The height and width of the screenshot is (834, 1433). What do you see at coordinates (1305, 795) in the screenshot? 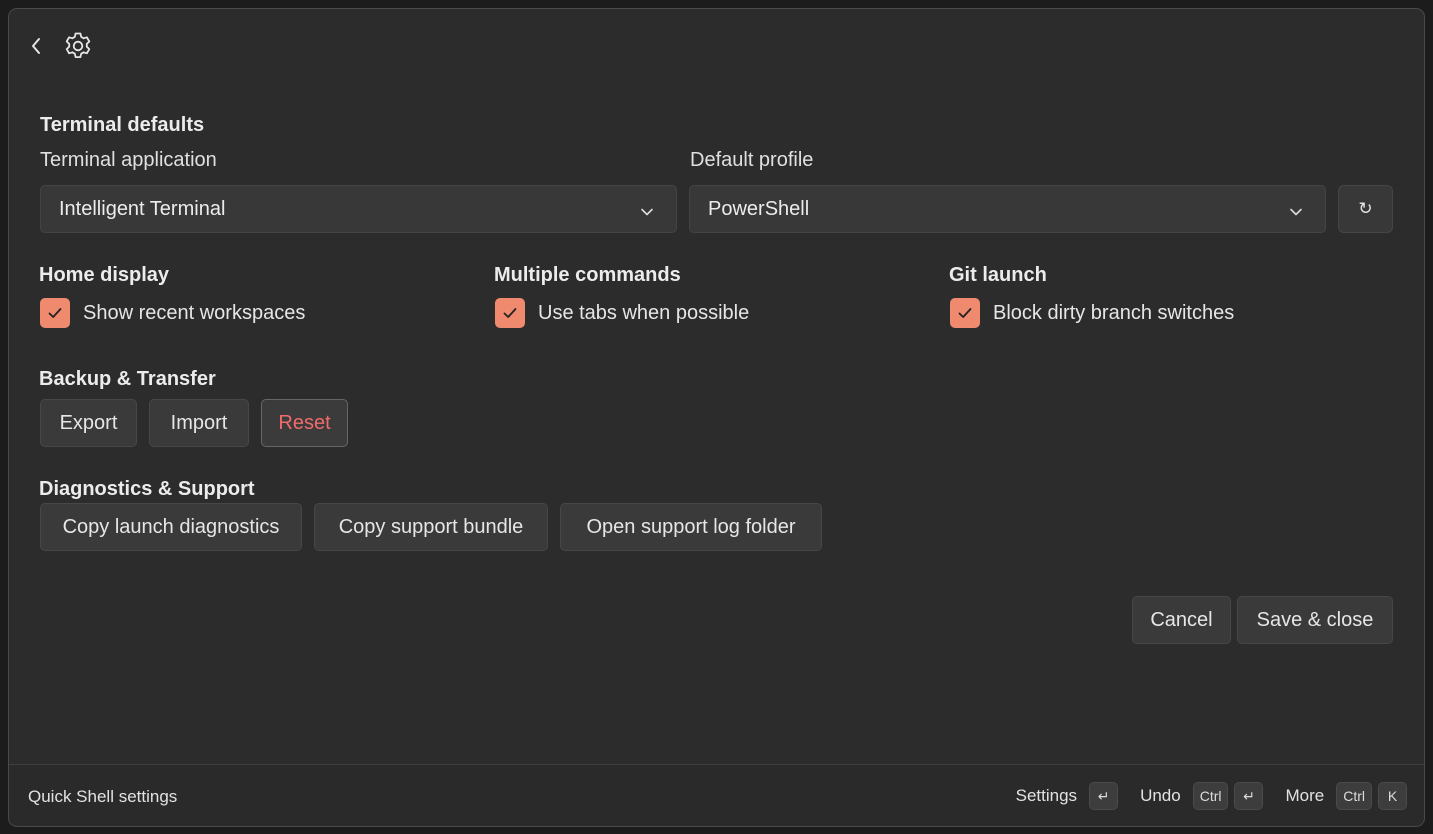
I see `more-action-label: More` at bounding box center [1305, 795].